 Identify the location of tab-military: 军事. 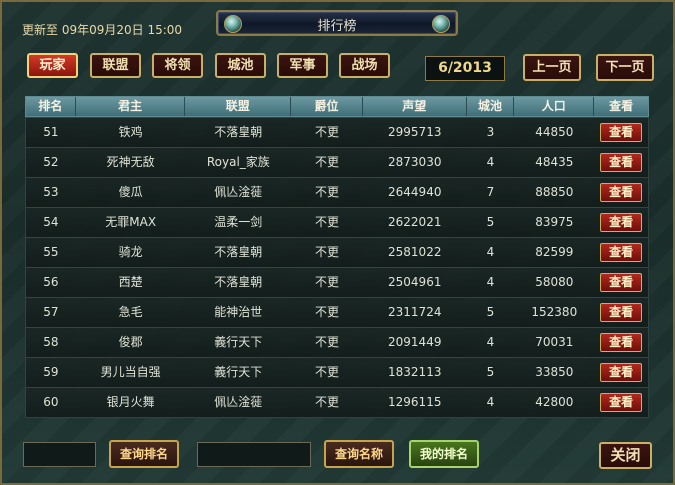
(302, 65).